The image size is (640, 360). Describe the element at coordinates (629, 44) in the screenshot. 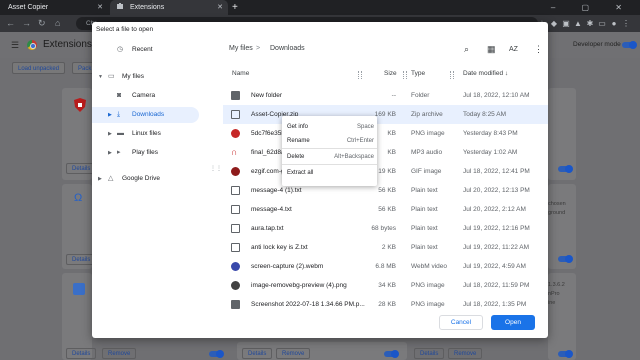

I see `developer-mode-toggle` at that location.